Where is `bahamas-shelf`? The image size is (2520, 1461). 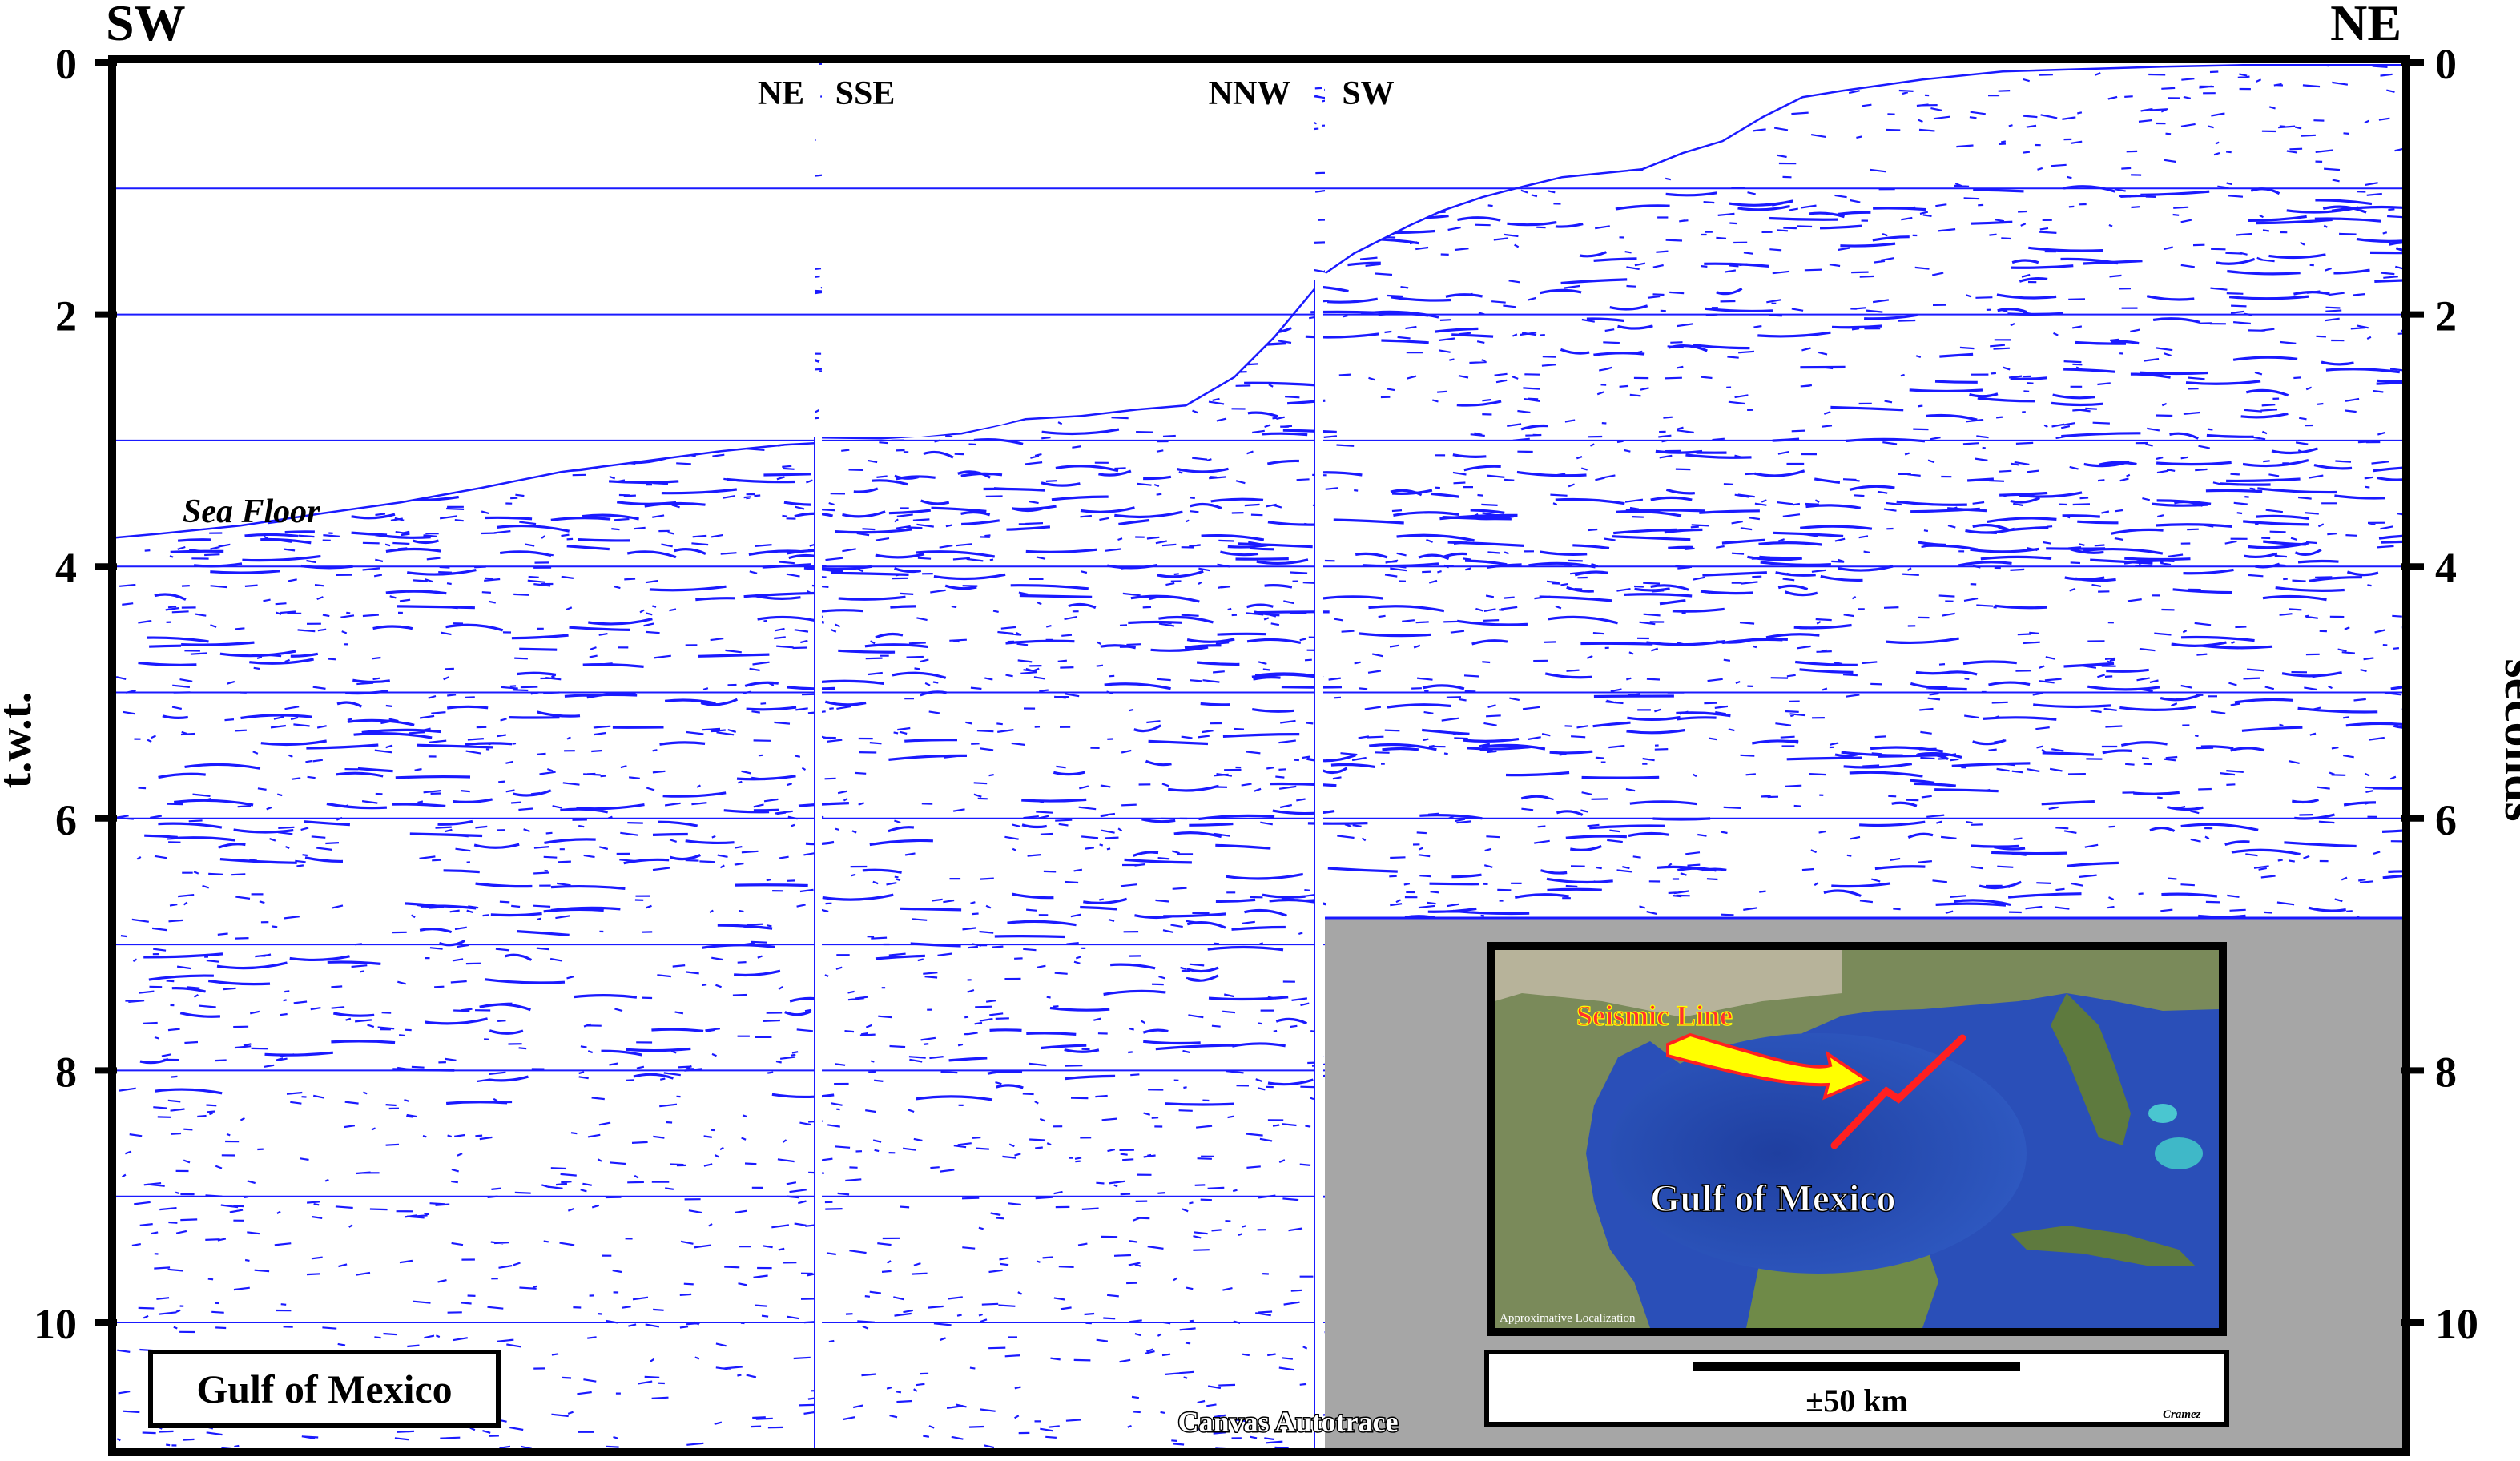 bahamas-shelf is located at coordinates (2179, 1153).